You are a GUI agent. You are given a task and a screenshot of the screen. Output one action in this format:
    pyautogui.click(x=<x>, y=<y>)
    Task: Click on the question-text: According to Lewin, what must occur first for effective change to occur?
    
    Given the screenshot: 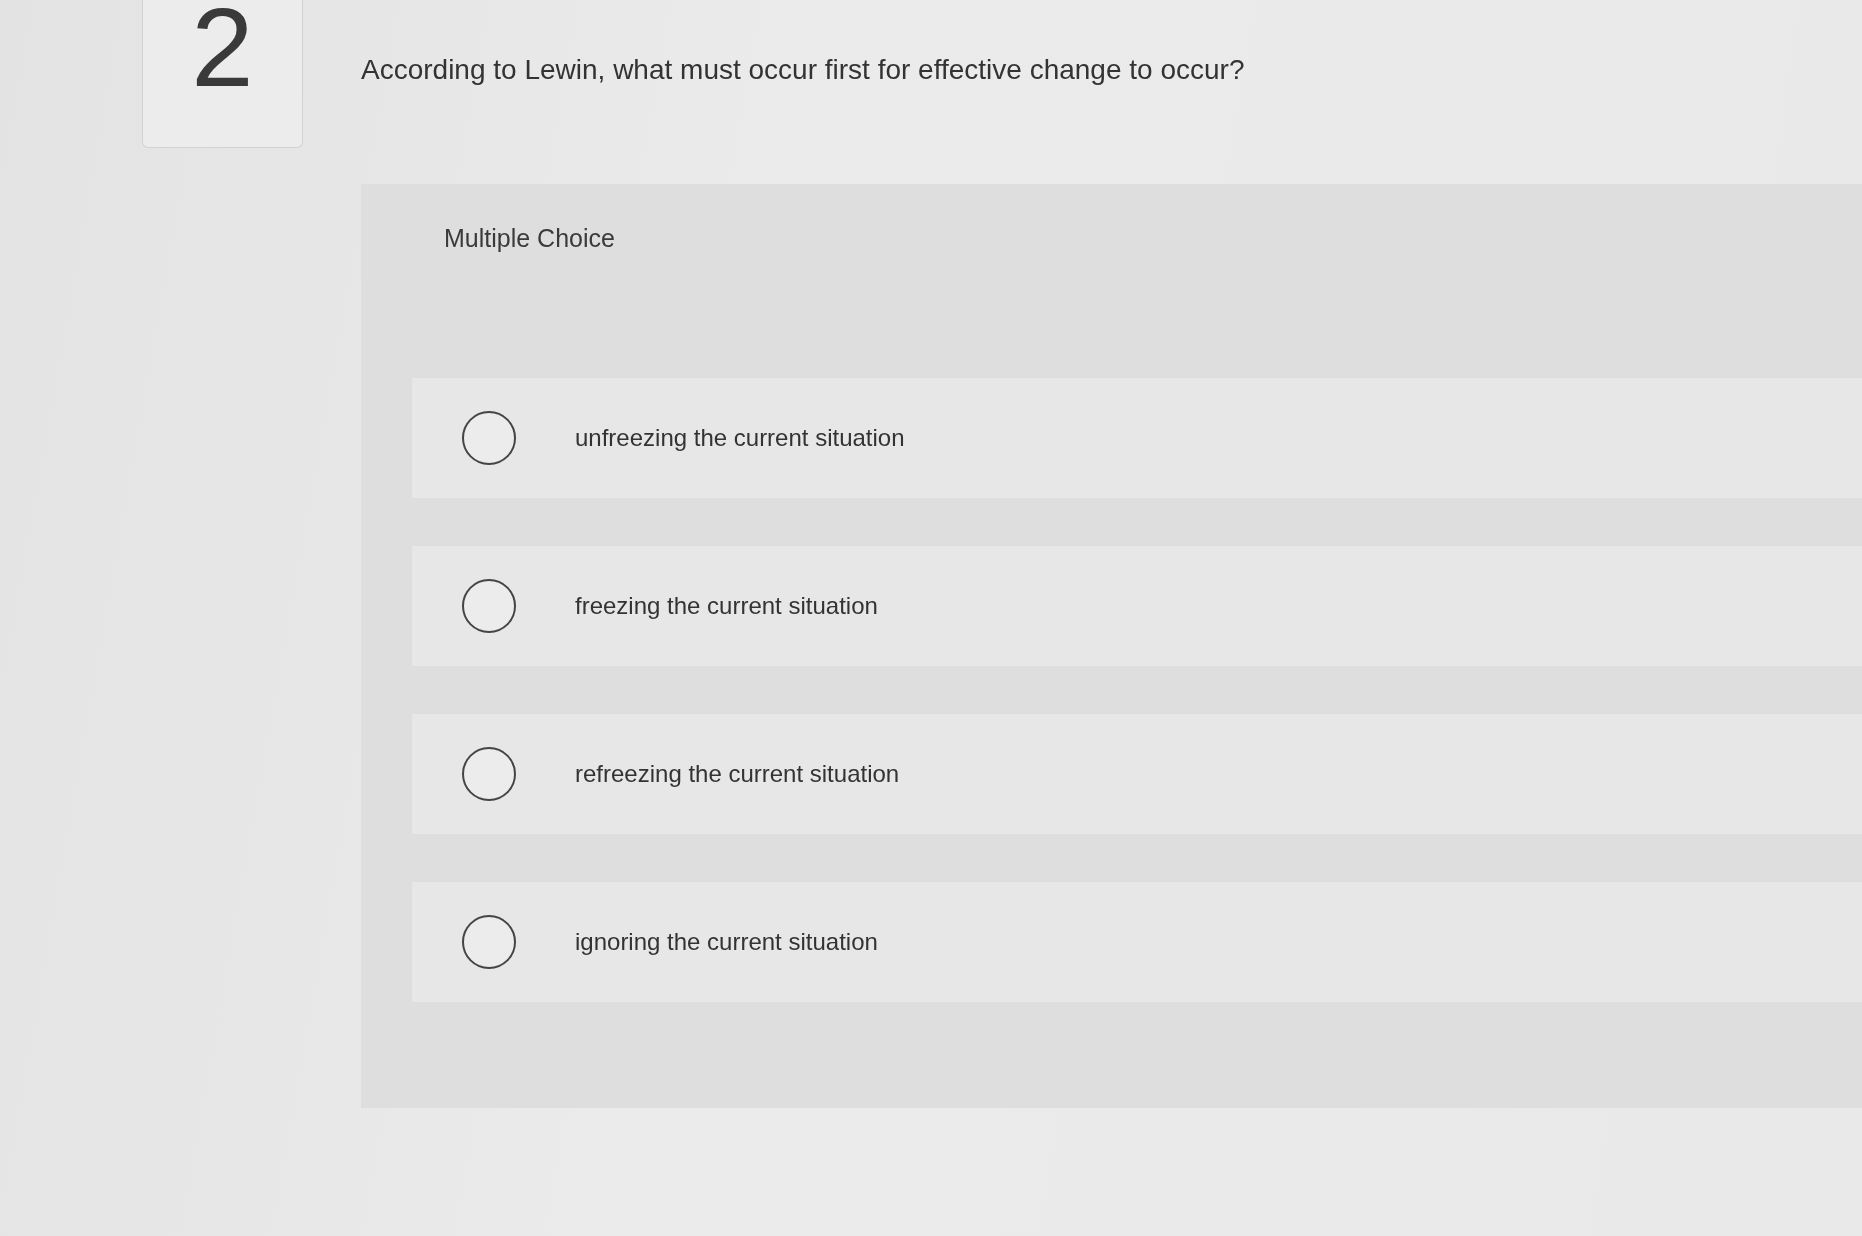 What is the action you would take?
    pyautogui.click(x=803, y=70)
    